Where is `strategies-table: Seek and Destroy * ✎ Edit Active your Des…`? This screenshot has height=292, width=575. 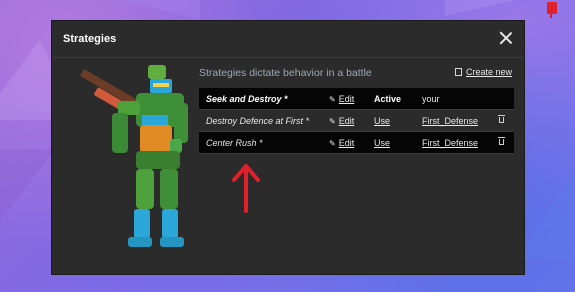 strategies-table: Seek and Destroy * ✎ Edit Active your Des… is located at coordinates (356, 121).